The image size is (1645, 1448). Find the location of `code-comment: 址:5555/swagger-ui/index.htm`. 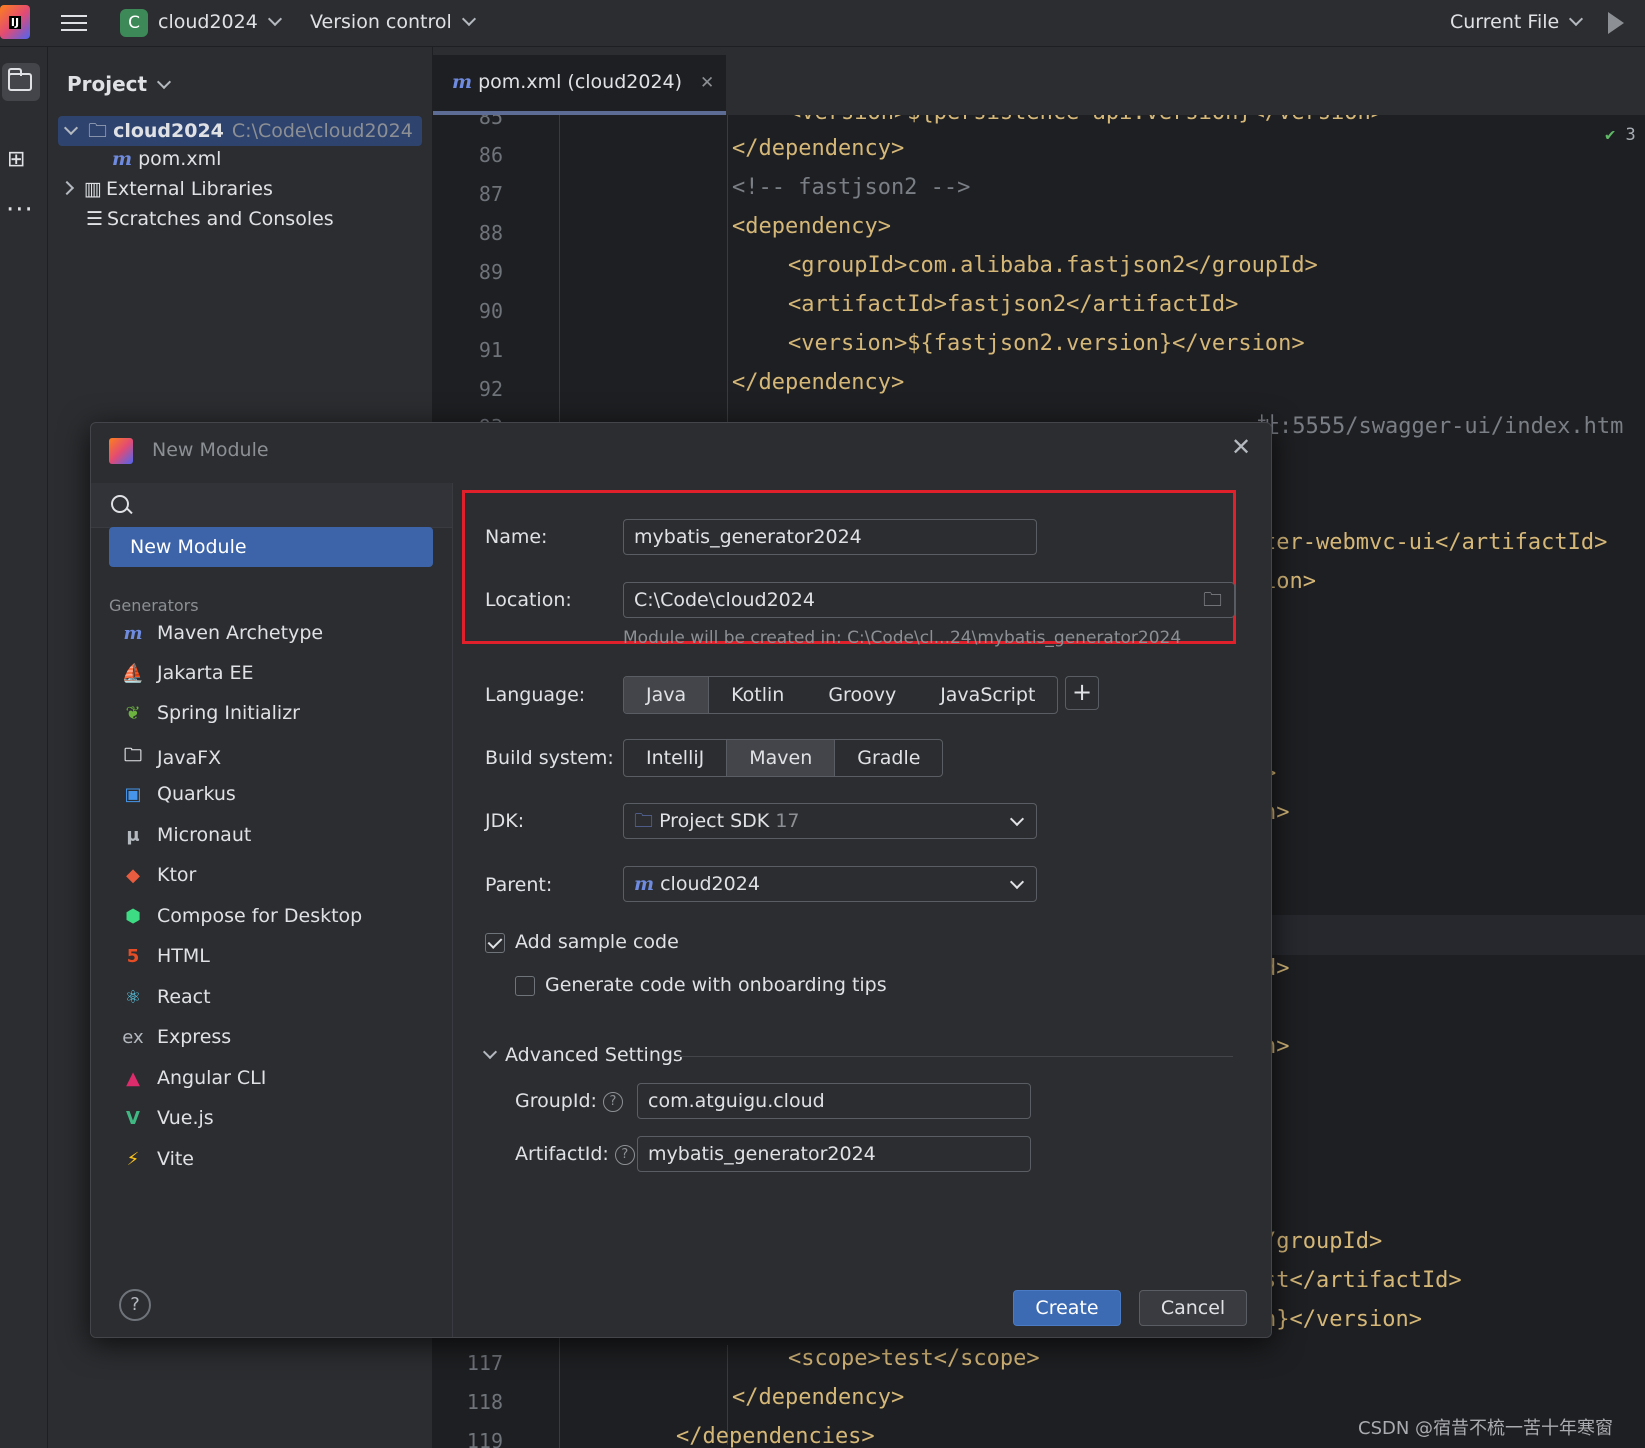

code-comment: 址:5555/swagger-ui/index.htm is located at coordinates (1440, 426).